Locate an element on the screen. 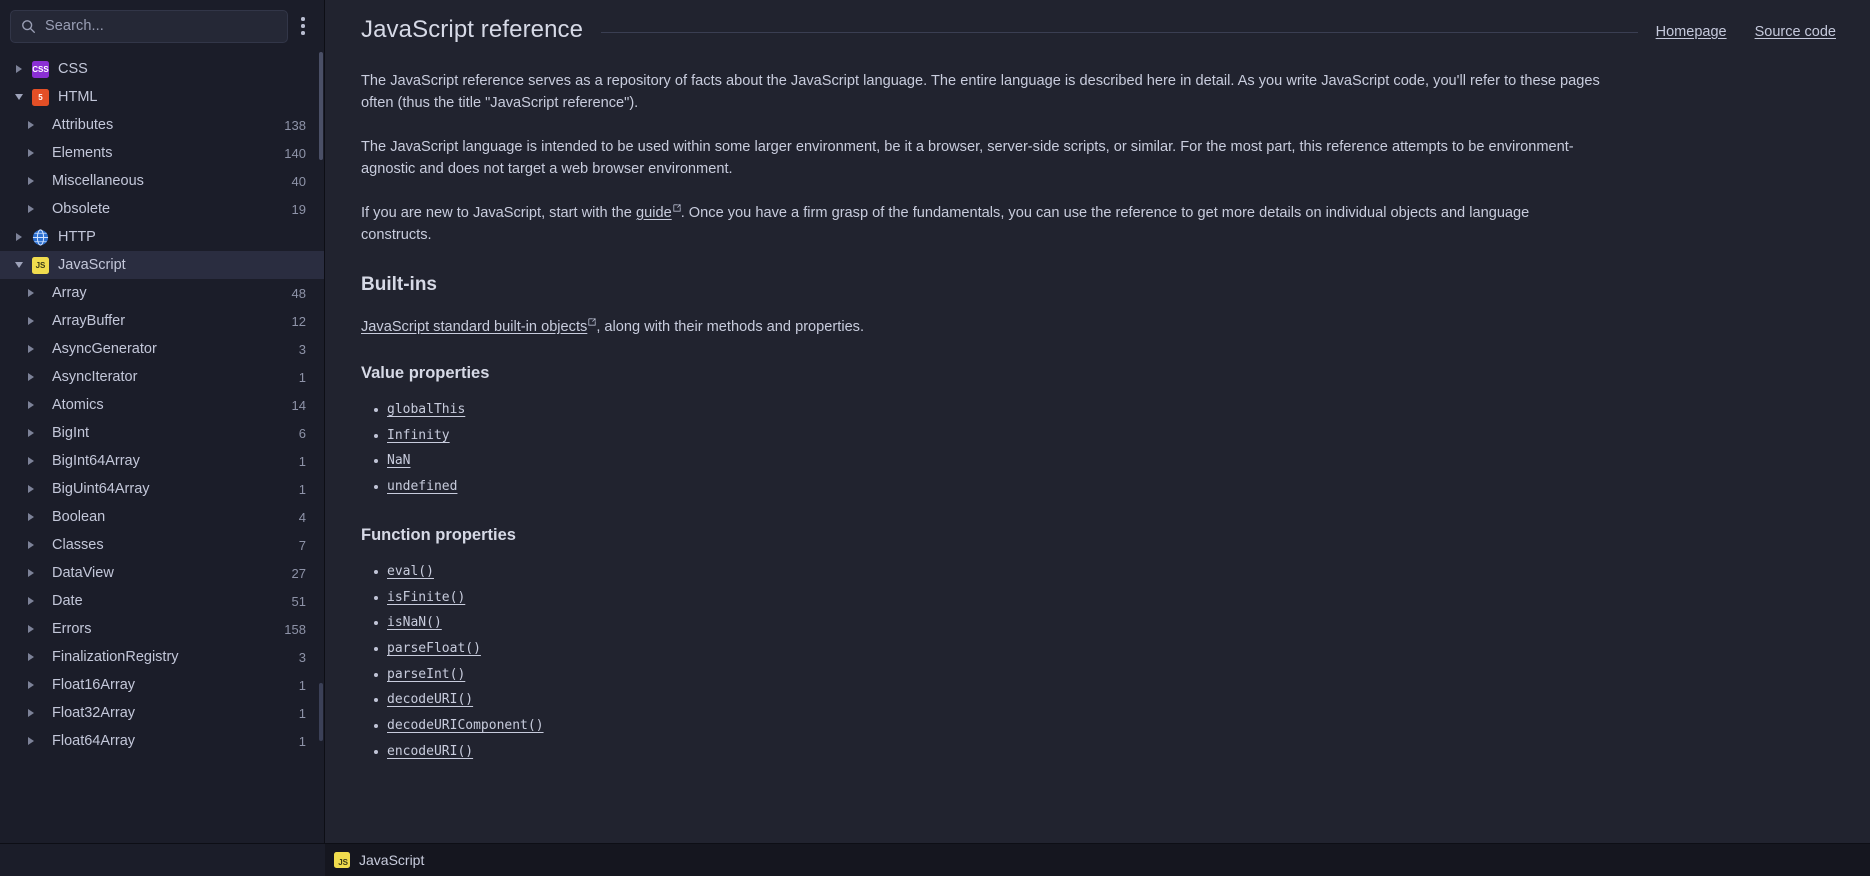  kebab-menu-icon is located at coordinates (303, 26).